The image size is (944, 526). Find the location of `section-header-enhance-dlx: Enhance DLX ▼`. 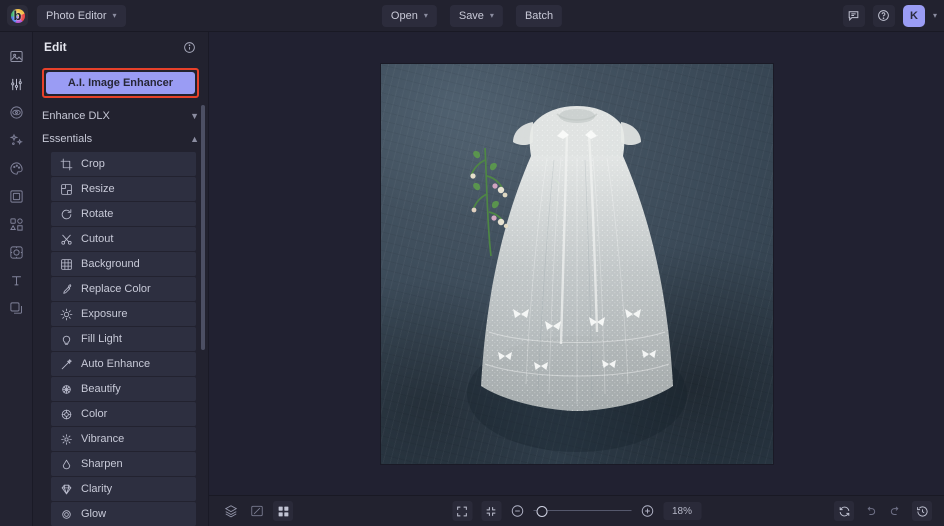

section-header-enhance-dlx: Enhance DLX ▼ is located at coordinates (120, 115).